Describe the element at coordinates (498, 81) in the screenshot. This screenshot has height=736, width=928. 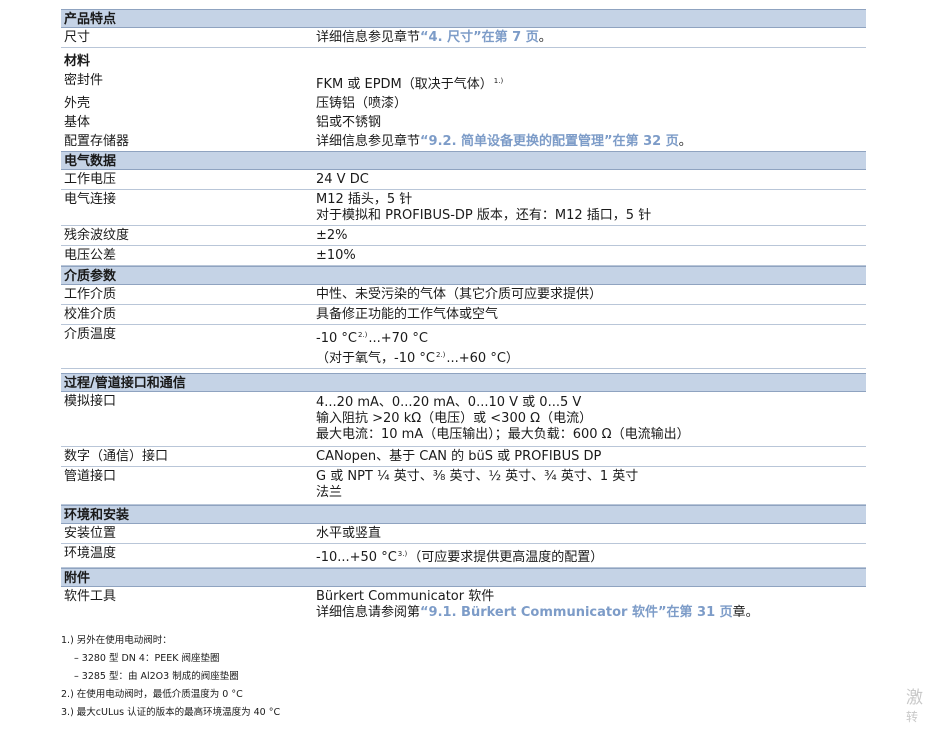
I see `footnote-ref-1: 1.)` at that location.